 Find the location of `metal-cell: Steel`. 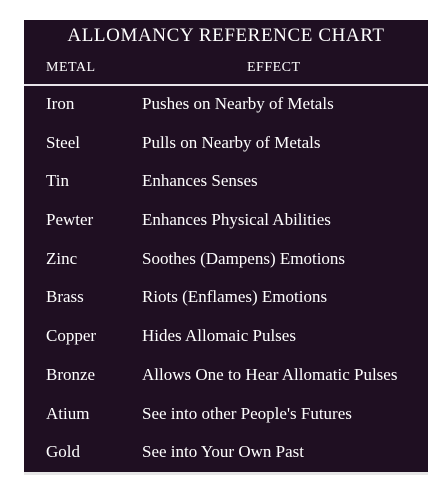

metal-cell: Steel is located at coordinates (63, 142).